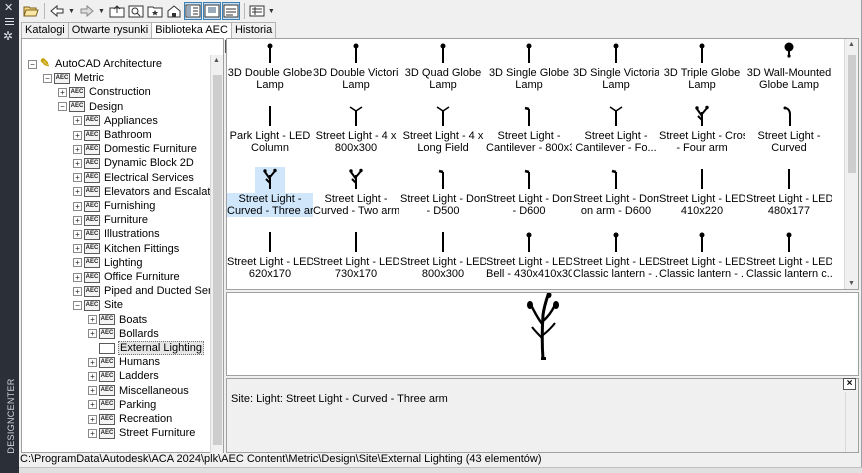 This screenshot has height=473, width=862. What do you see at coordinates (146, 348) in the screenshot?
I see `tree-item: External Lighting` at bounding box center [146, 348].